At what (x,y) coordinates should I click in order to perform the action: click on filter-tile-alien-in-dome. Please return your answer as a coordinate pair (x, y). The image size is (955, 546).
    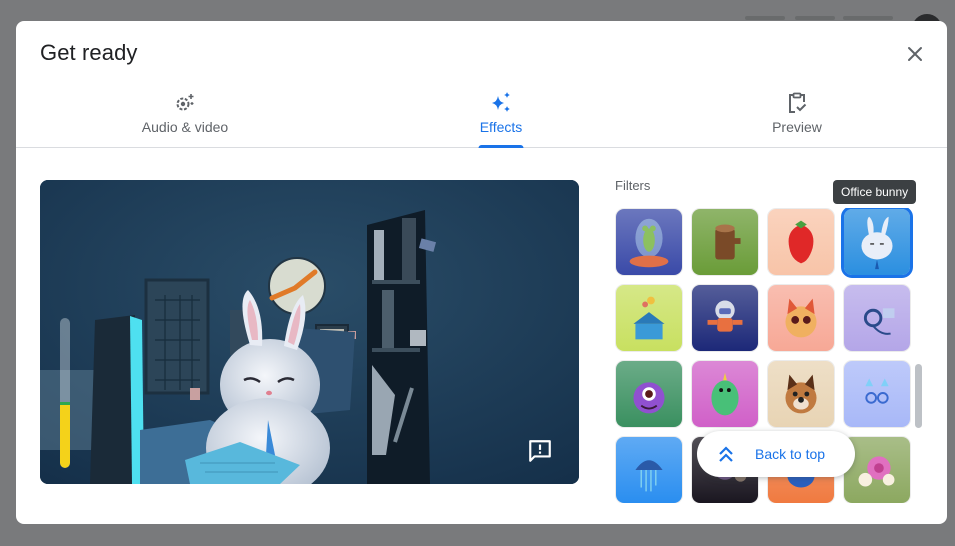
    Looking at the image, I should click on (649, 242).